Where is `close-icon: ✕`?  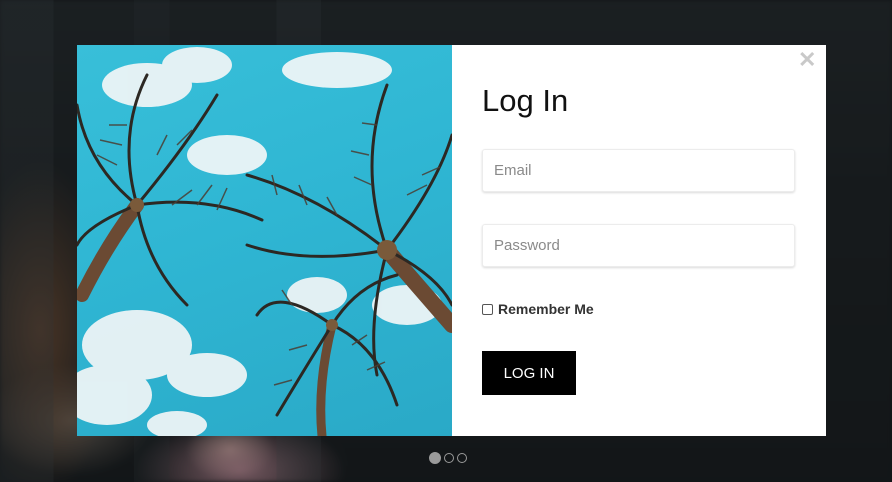
close-icon: ✕ is located at coordinates (807, 60).